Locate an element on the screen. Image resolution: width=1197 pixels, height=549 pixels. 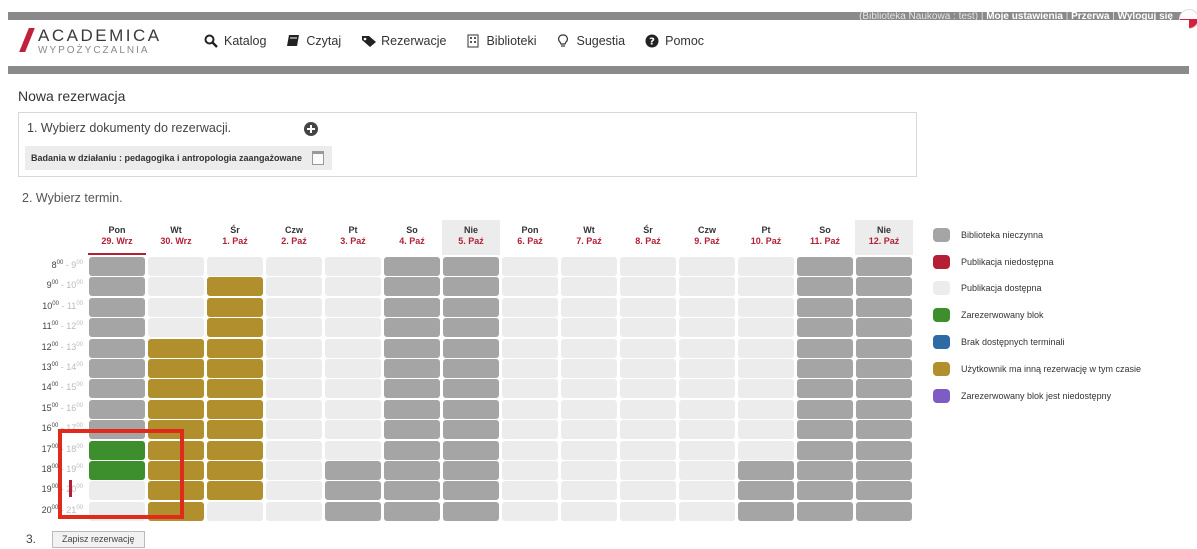
nav-item-biblioteki: Biblioteki is located at coordinates (501, 41).